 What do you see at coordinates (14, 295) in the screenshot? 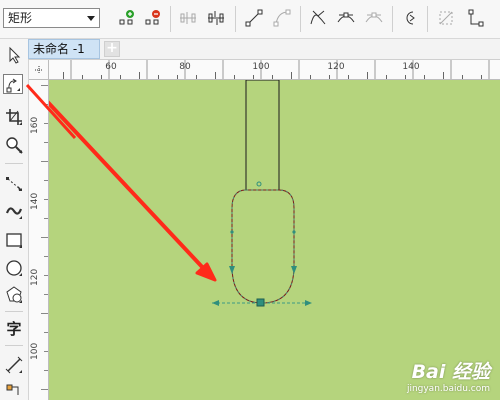
I see `polygon-tool-icon` at bounding box center [14, 295].